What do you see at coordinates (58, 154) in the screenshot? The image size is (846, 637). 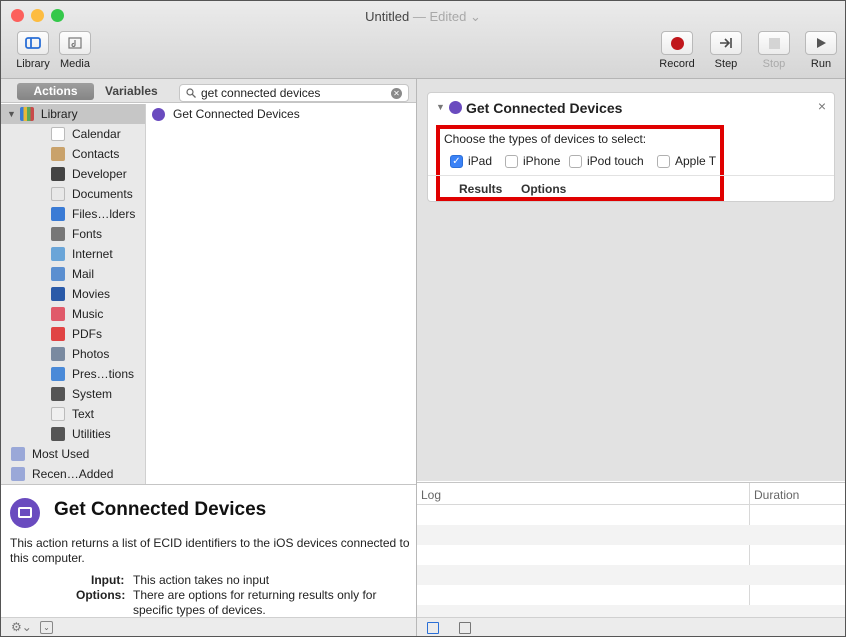 I see `contacts-icon` at bounding box center [58, 154].